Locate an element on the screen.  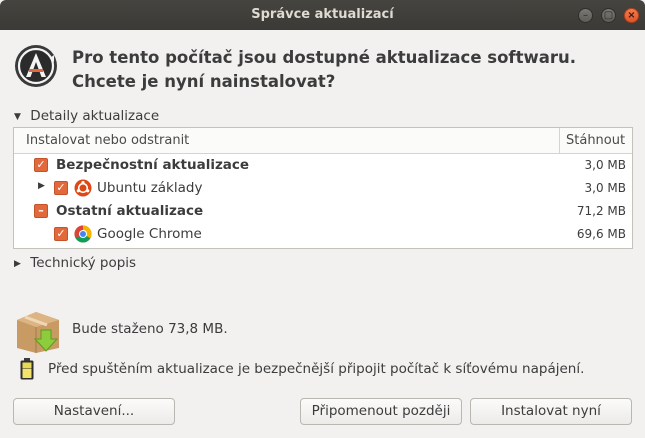
checkbox-google-chrome: ✓ is located at coordinates (61, 234).